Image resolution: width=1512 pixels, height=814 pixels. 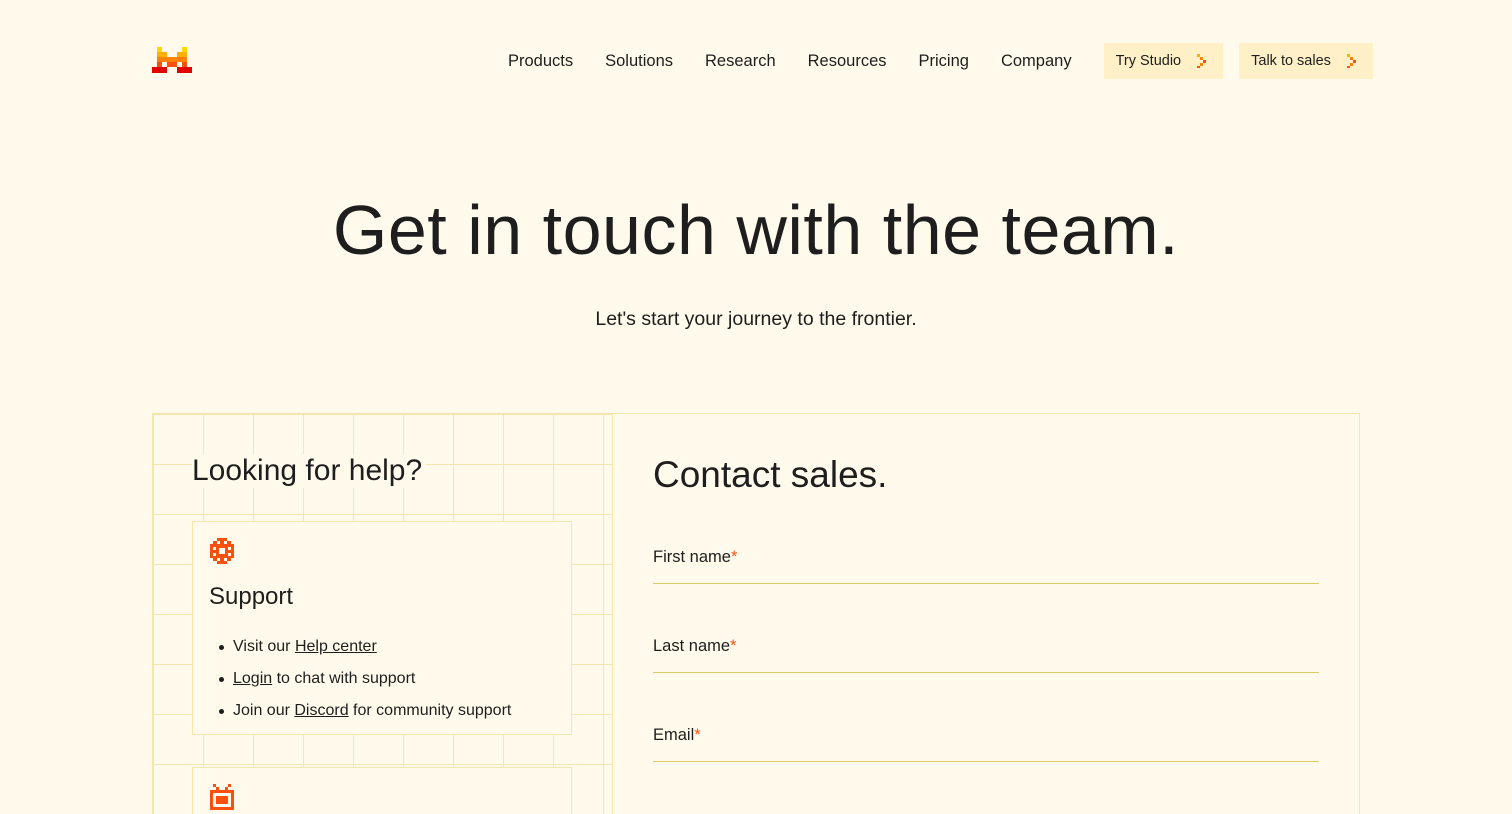 I want to click on contact-title: Contact sales., so click(x=770, y=474).